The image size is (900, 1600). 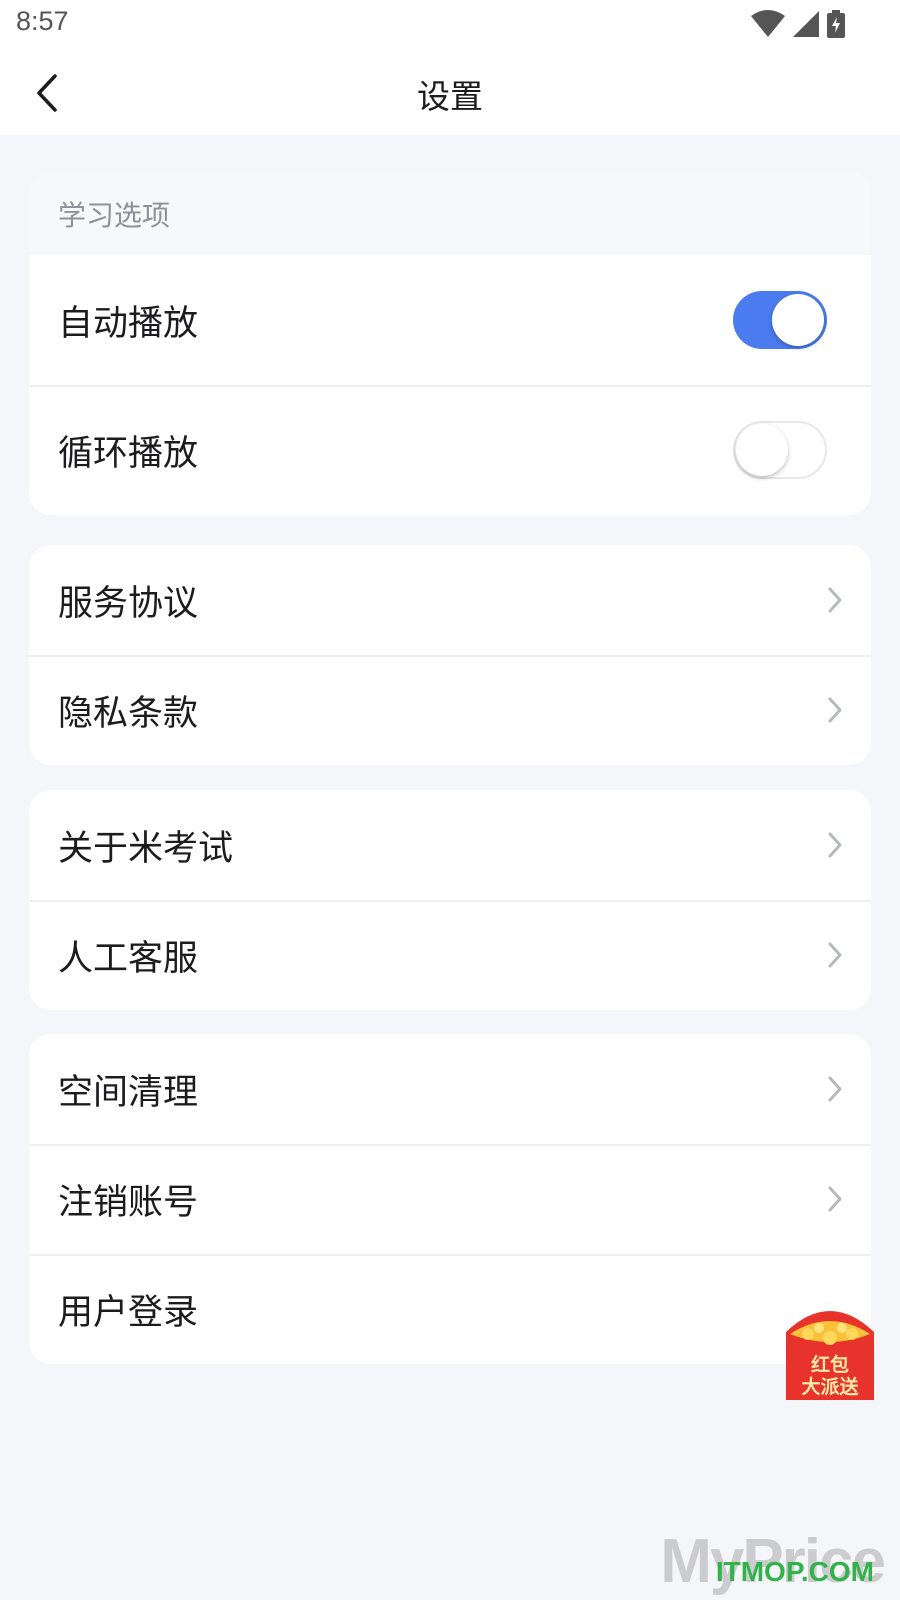 I want to click on autoplay-row: 自动播放, so click(x=450, y=320).